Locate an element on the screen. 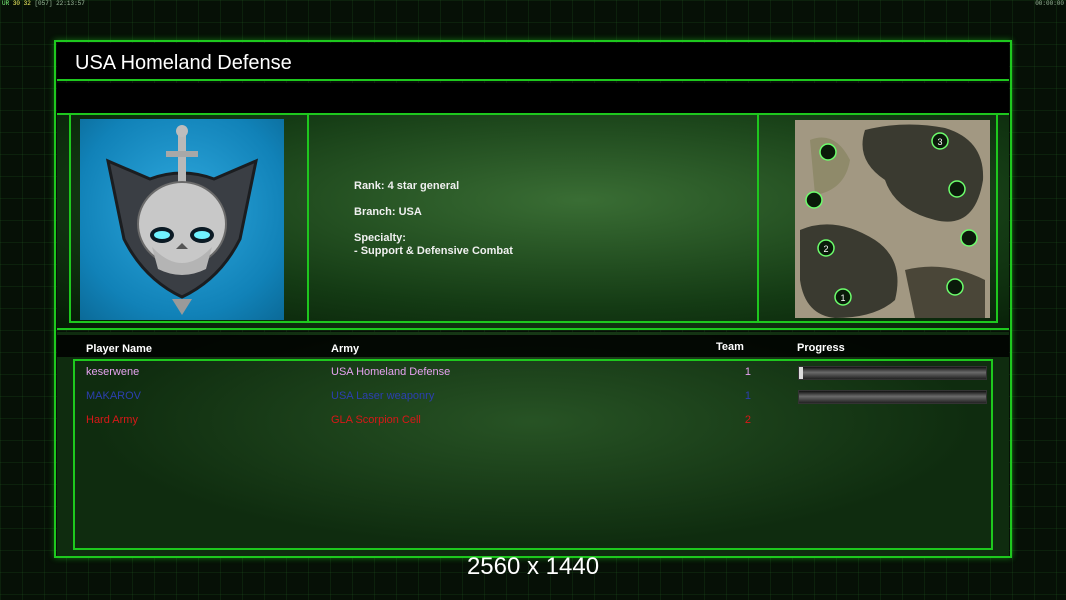 This screenshot has width=1066, height=600. player-name: Hard Army is located at coordinates (112, 420).